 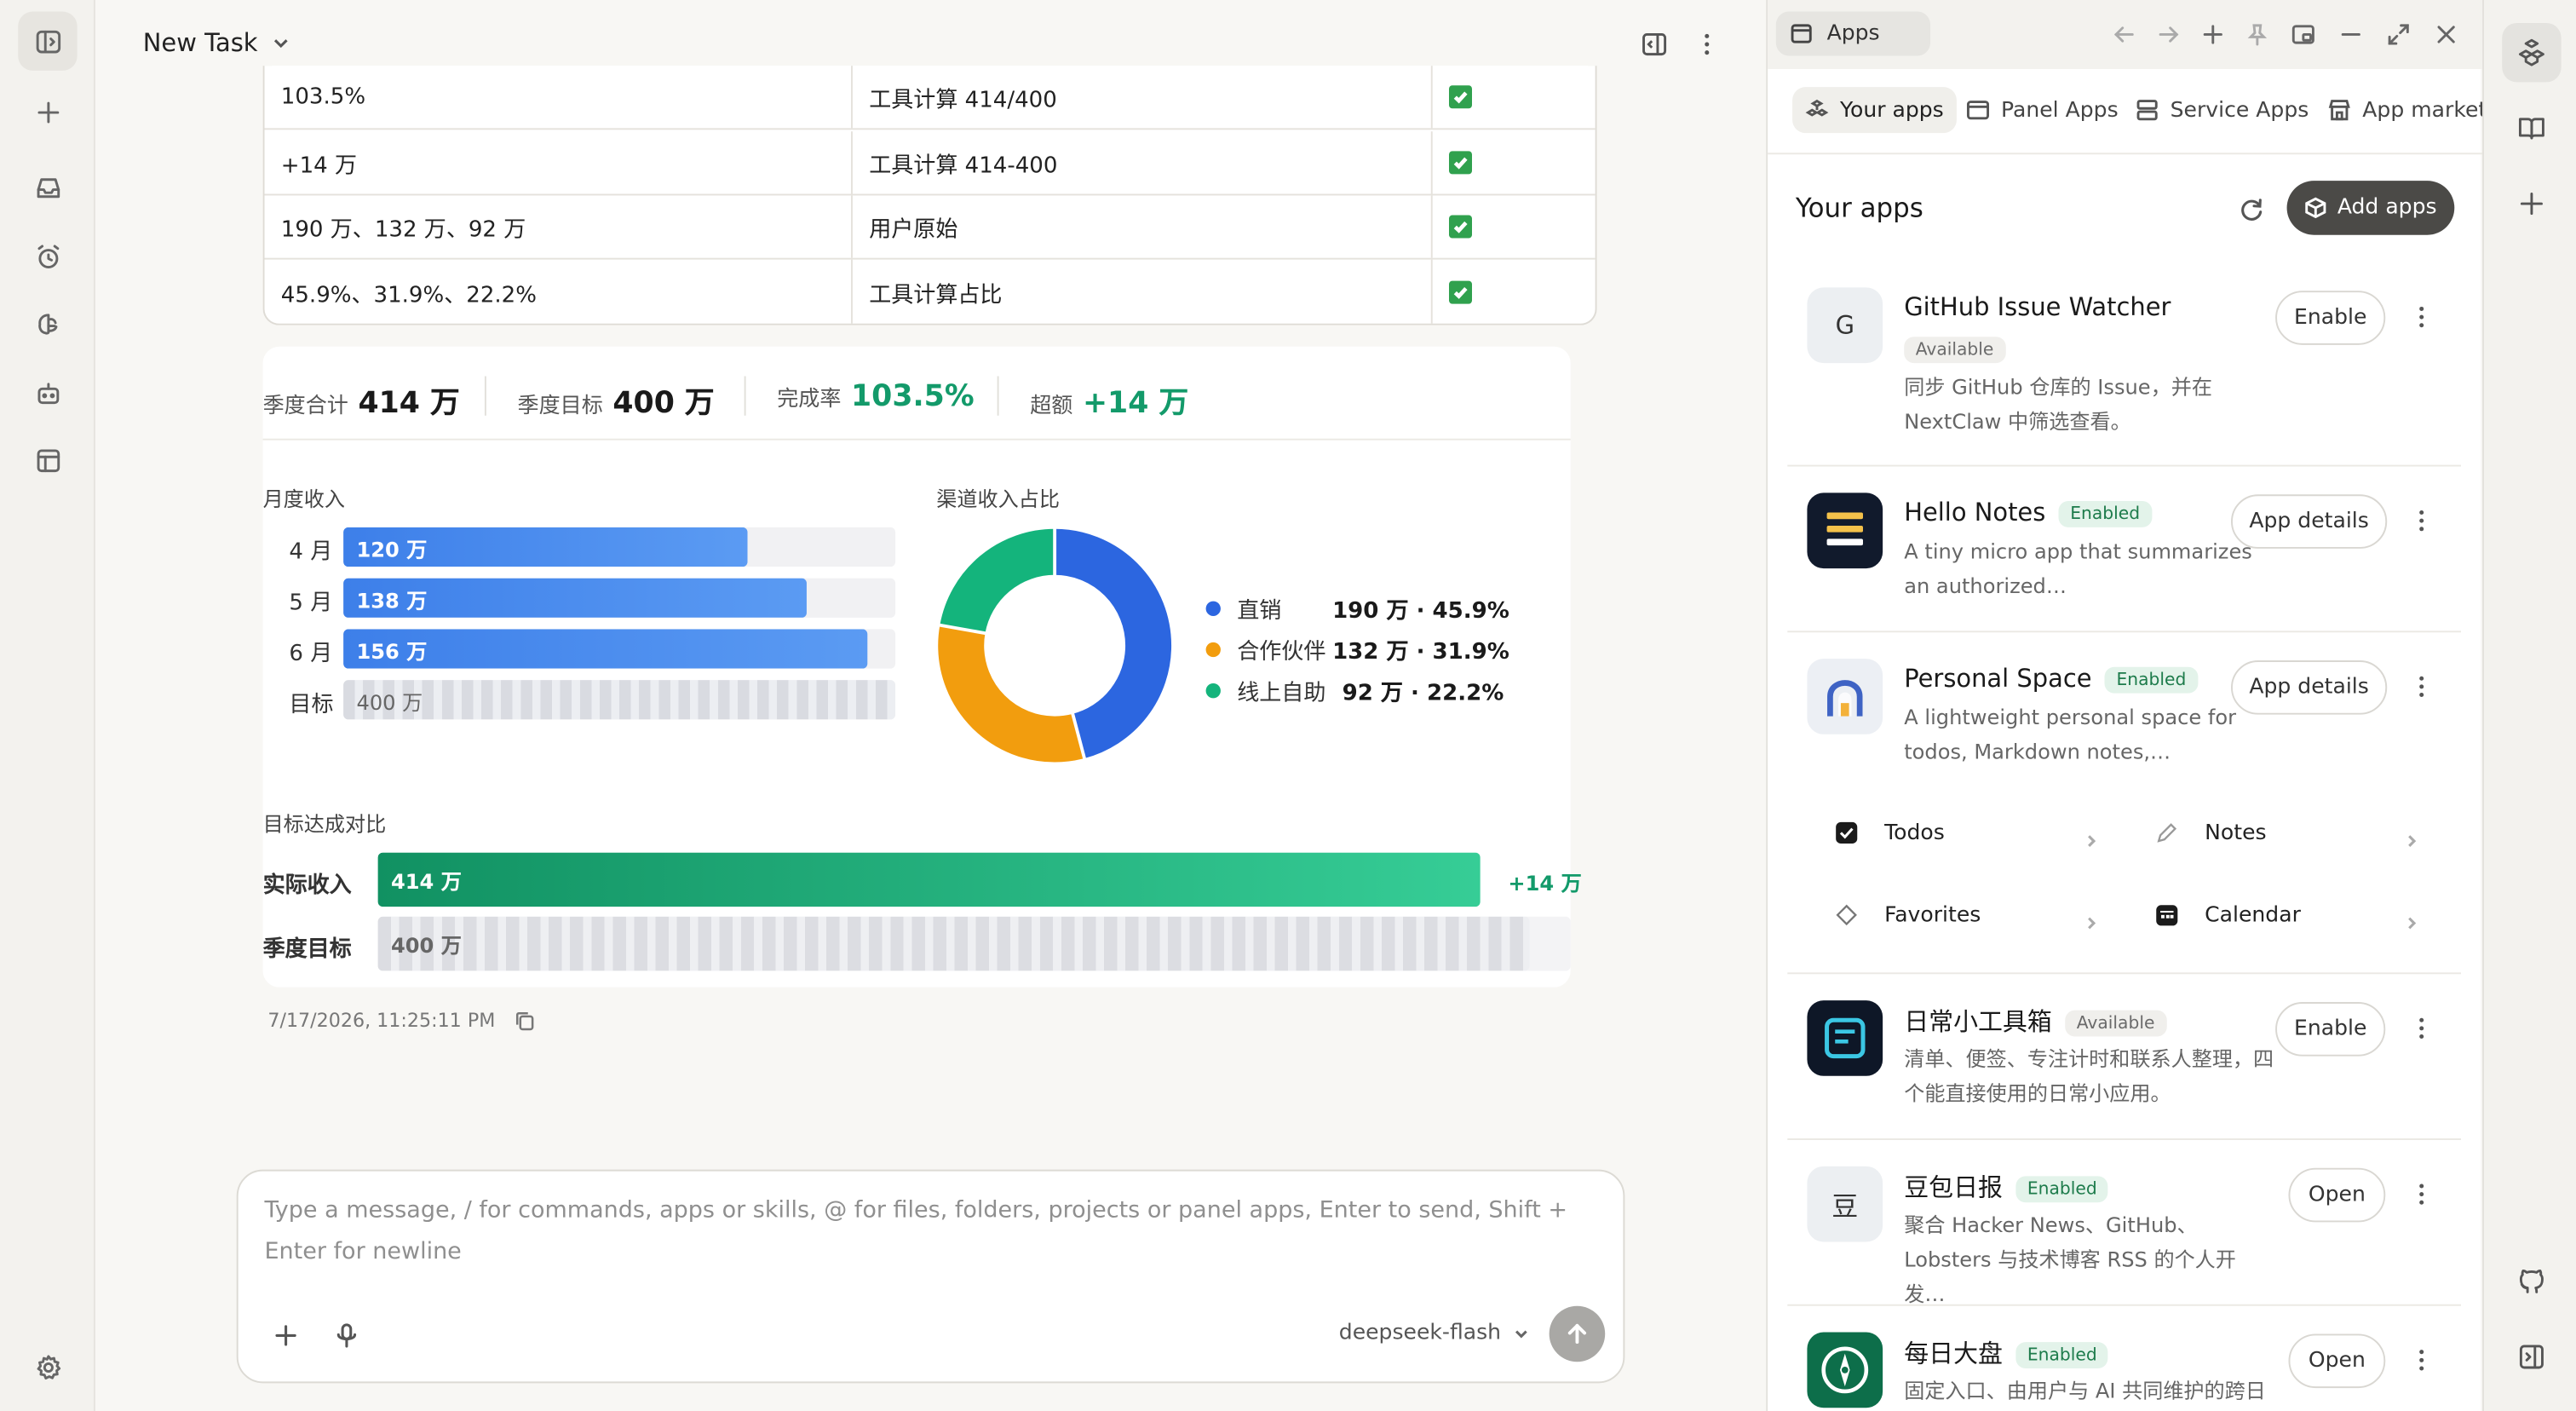 I want to click on new-task-button, so click(x=48, y=111).